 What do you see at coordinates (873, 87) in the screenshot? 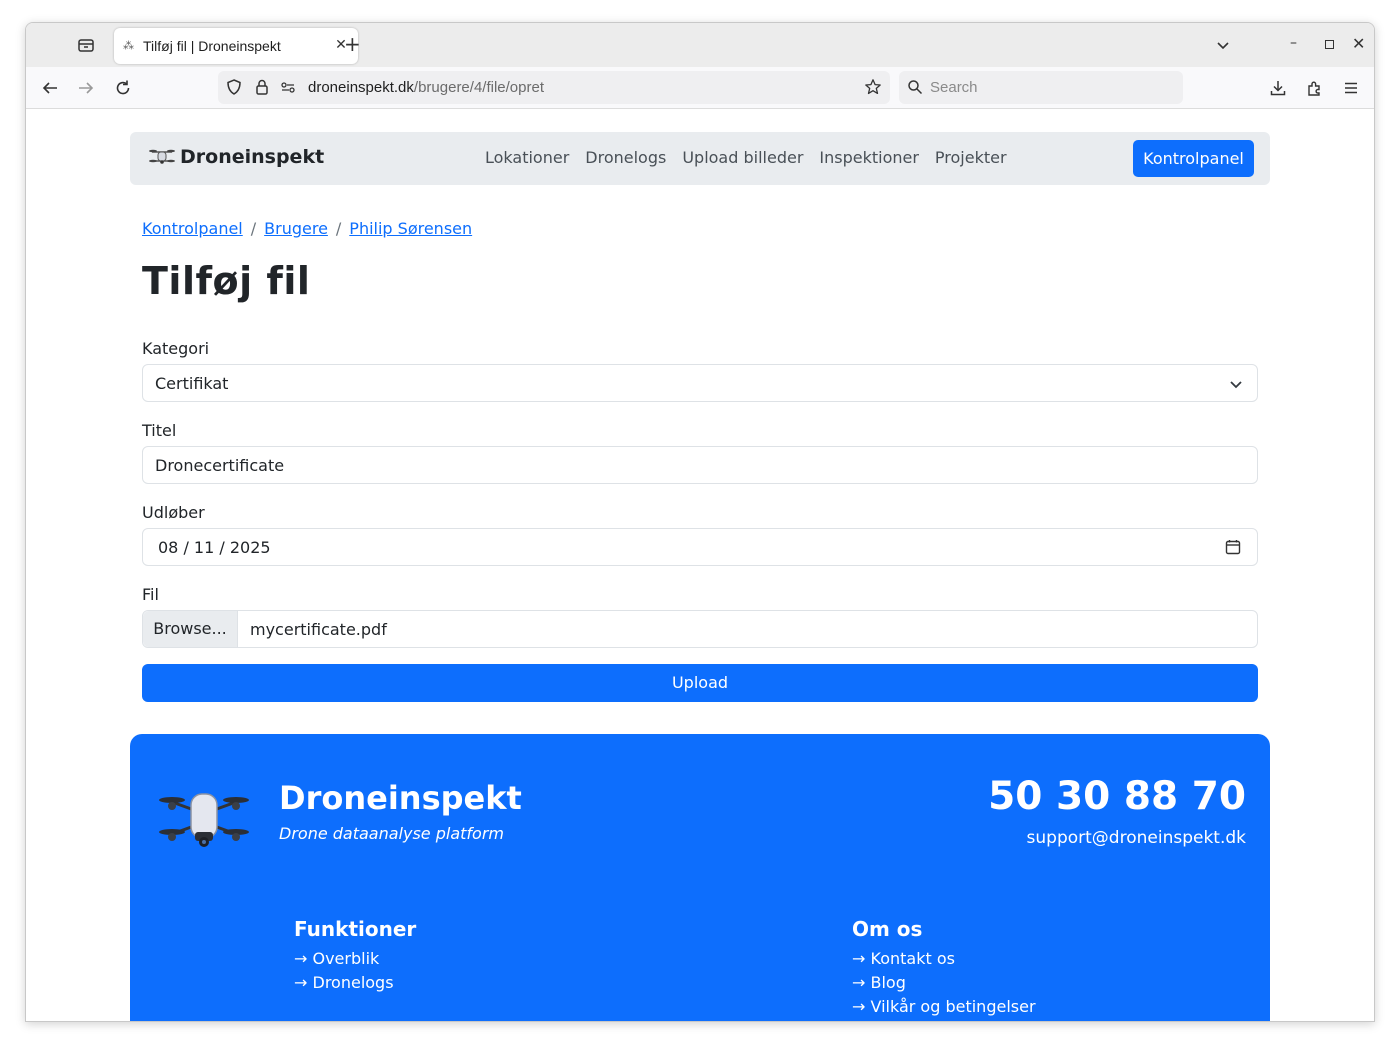
I see `bookmark-star-icon` at bounding box center [873, 87].